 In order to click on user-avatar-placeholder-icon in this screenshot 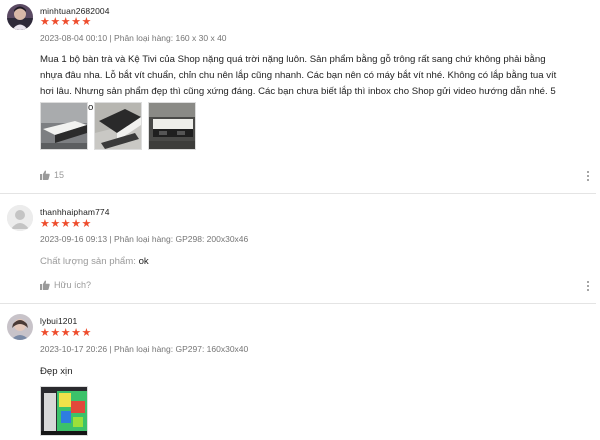, I will do `click(20, 218)`.